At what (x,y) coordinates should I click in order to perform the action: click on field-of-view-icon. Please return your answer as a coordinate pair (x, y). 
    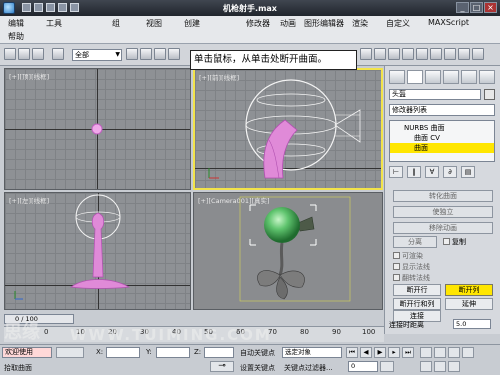
    Looking at the image, I should click on (426, 366).